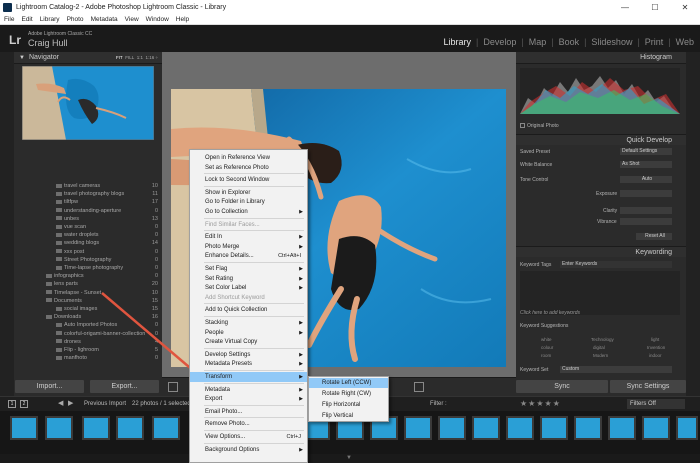 The height and width of the screenshot is (463, 700). Describe the element at coordinates (419, 387) in the screenshot. I see `survey-view-icon` at that location.